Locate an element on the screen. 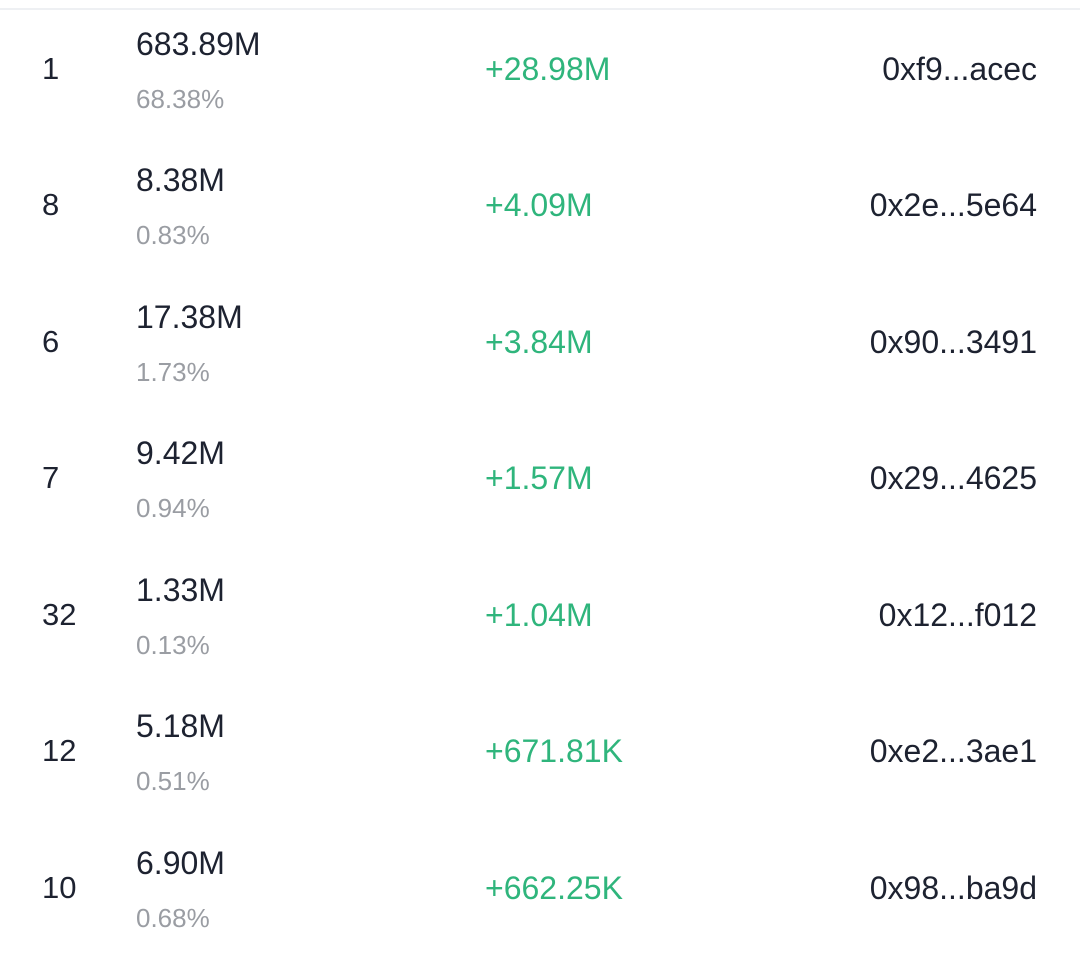 This screenshot has width=1080, height=956. holder-rank: 8 is located at coordinates (51, 204).